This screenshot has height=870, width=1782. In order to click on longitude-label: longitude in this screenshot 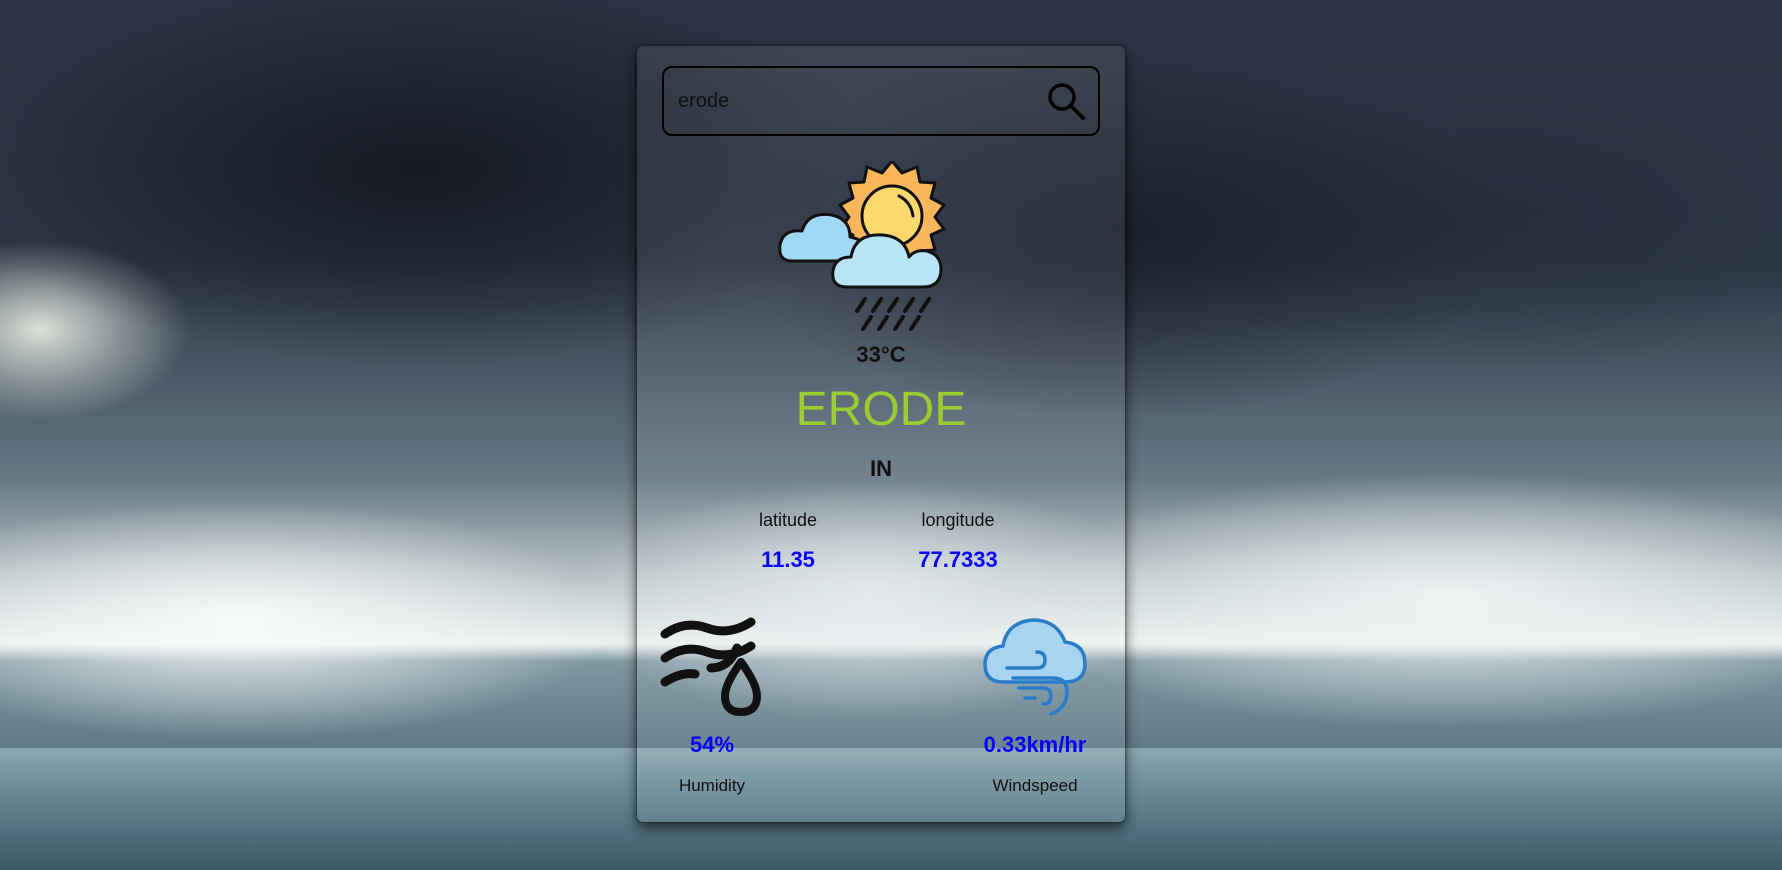, I will do `click(958, 520)`.